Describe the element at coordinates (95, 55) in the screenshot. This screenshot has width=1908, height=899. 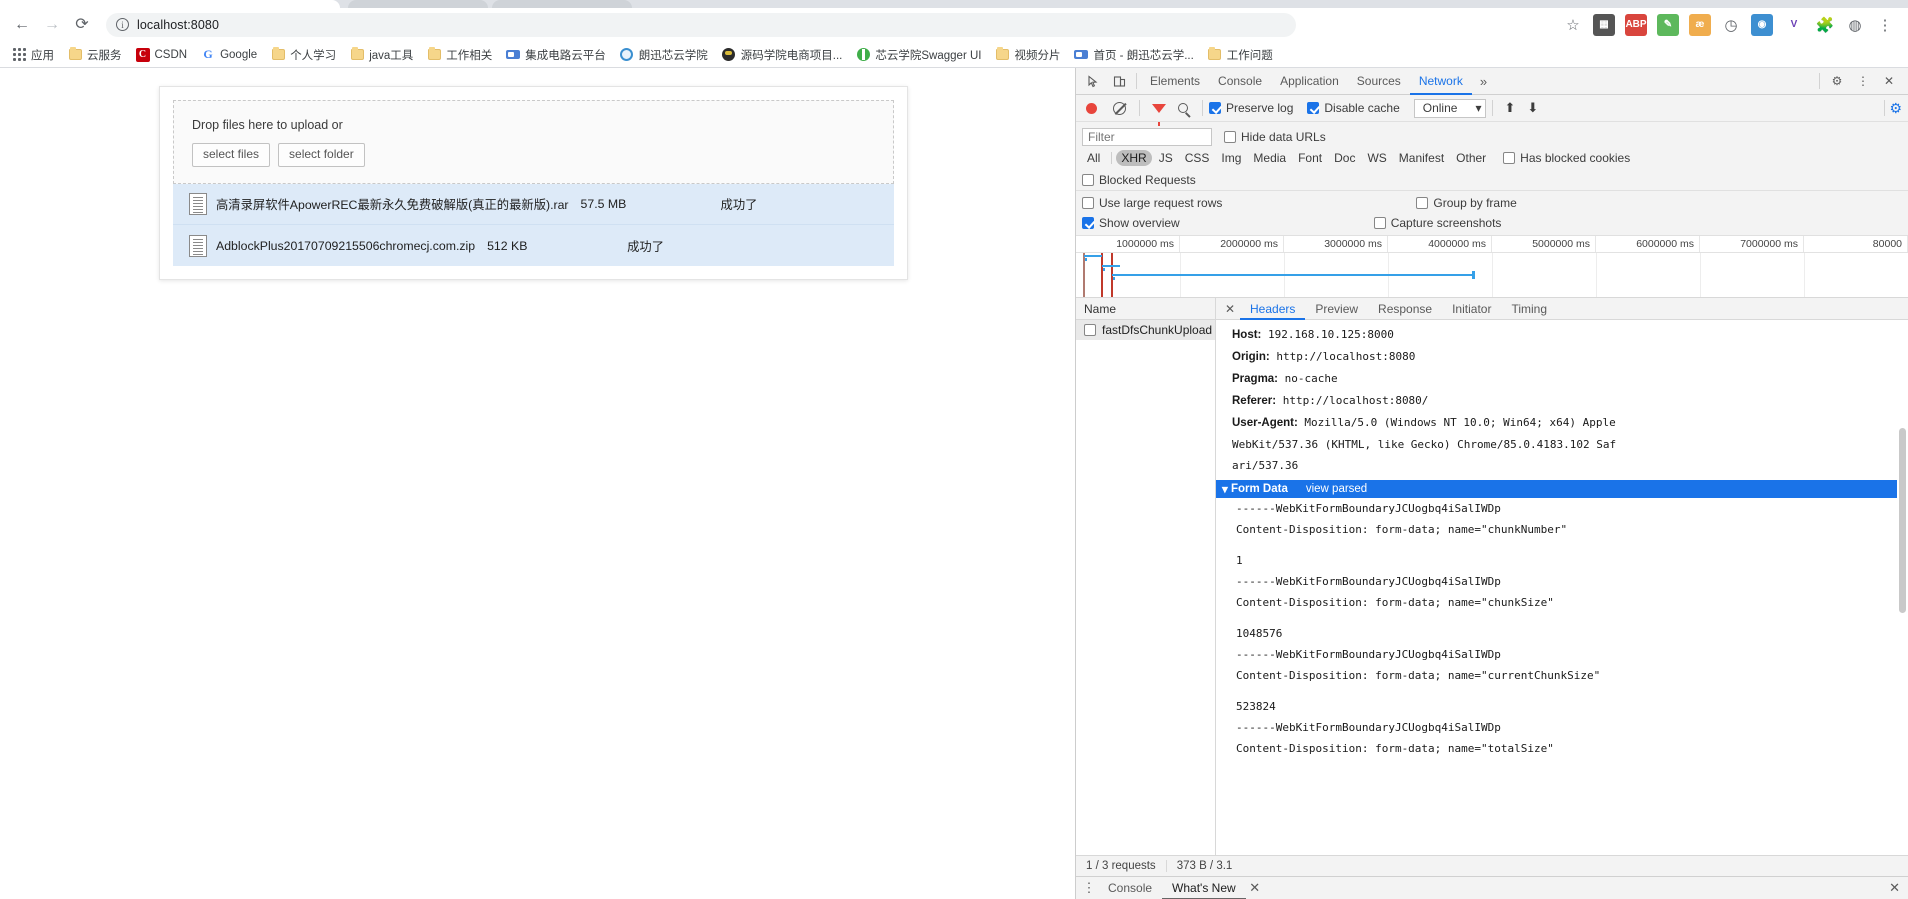
I see `bookmark-yunfuwu: 云服务` at that location.